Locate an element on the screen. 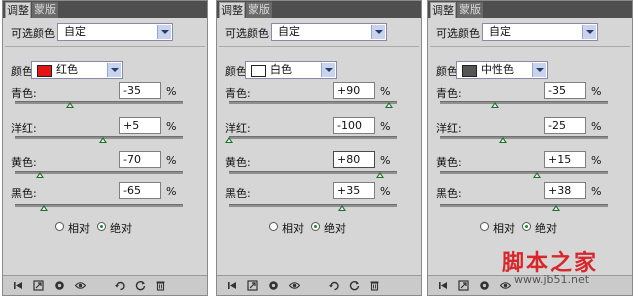 This screenshot has width=640, height=296. magenta-input: +5 is located at coordinates (140, 125).